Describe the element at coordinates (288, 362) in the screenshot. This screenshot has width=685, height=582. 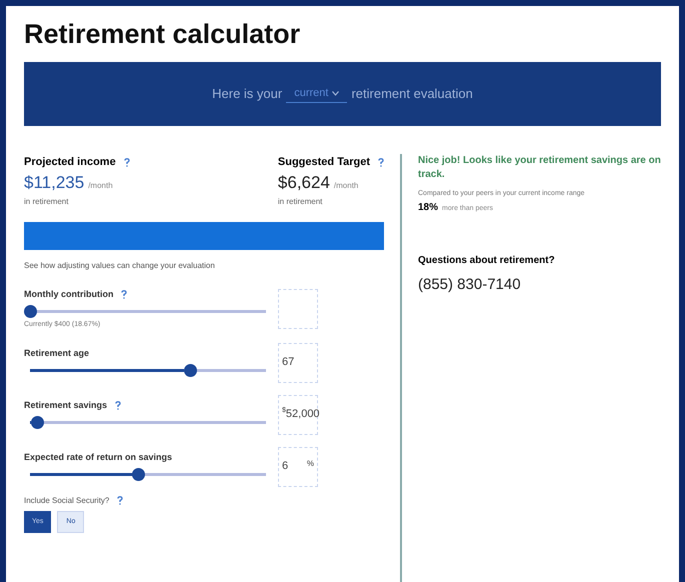
I see `value-text: 67` at that location.